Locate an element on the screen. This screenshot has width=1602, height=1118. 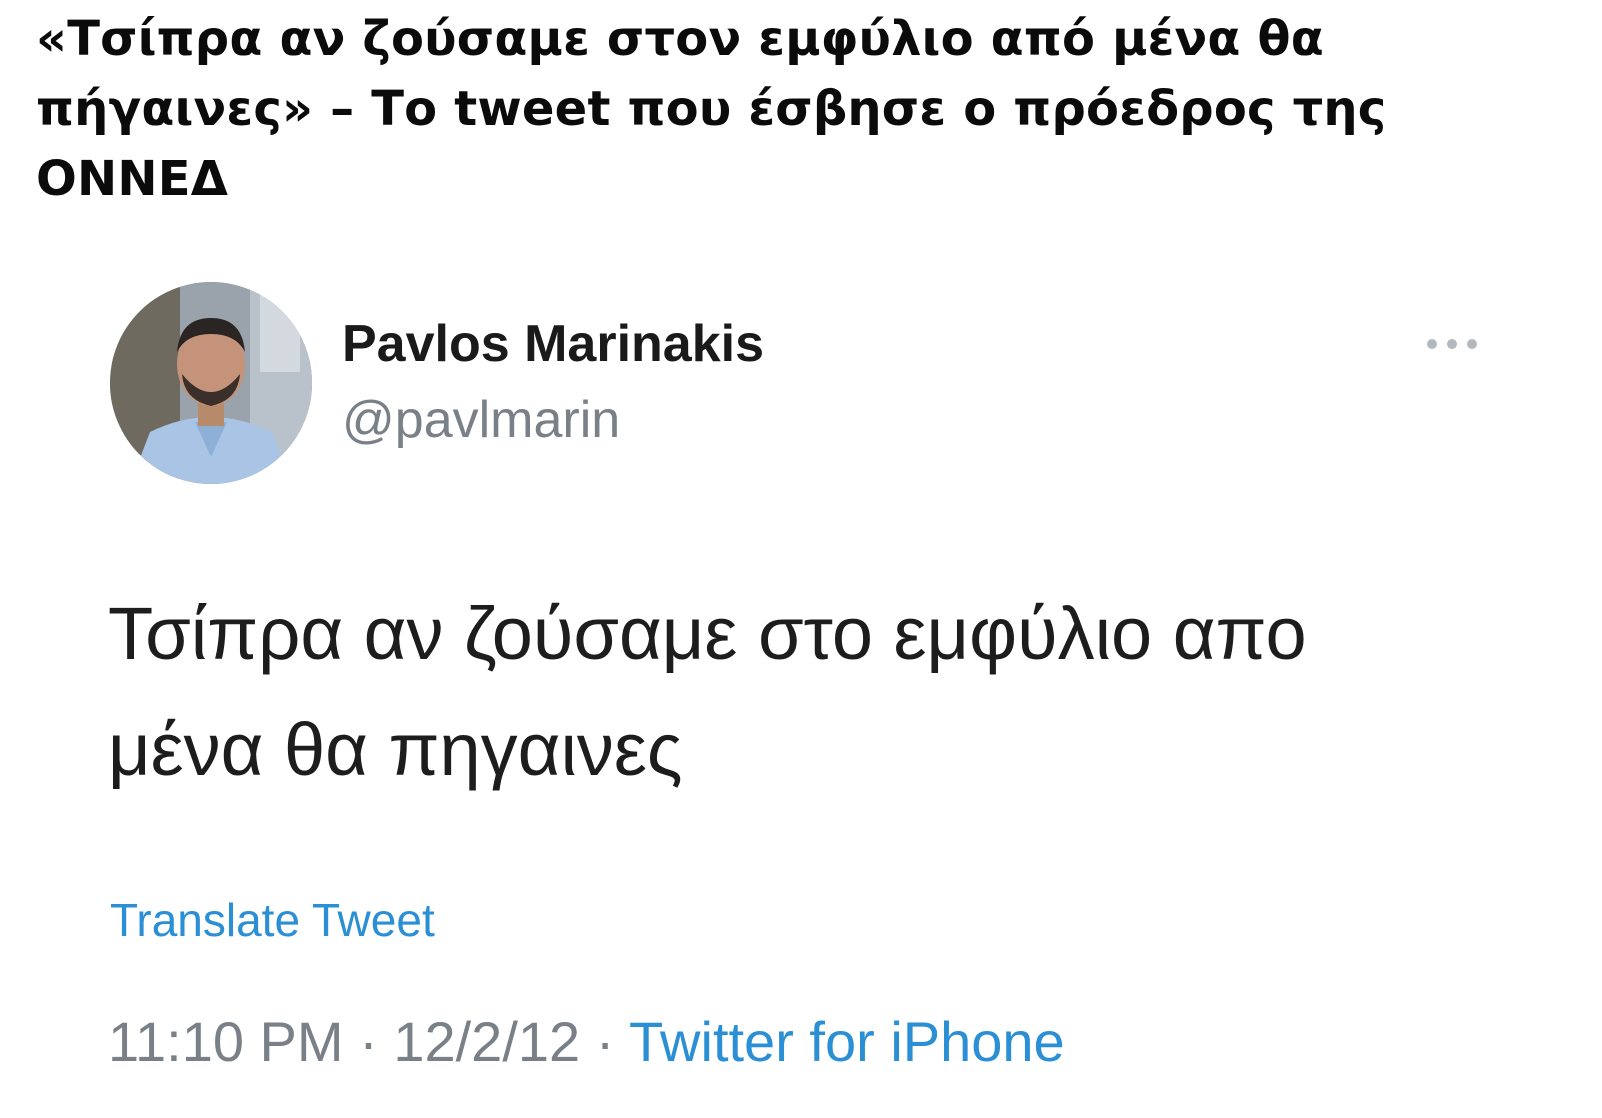
translate-tweet-link: Translate Tweet is located at coordinates (272, 920).